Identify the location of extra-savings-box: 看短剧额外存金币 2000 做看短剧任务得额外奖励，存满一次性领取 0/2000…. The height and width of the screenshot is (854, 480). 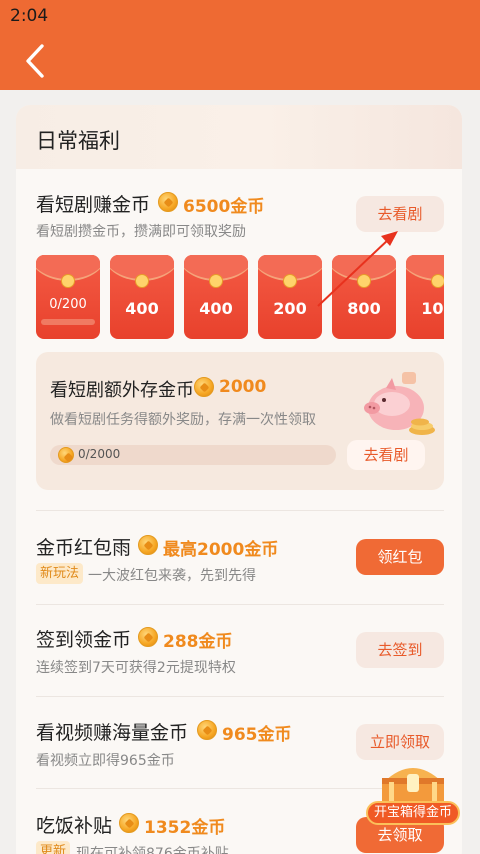
(240, 421).